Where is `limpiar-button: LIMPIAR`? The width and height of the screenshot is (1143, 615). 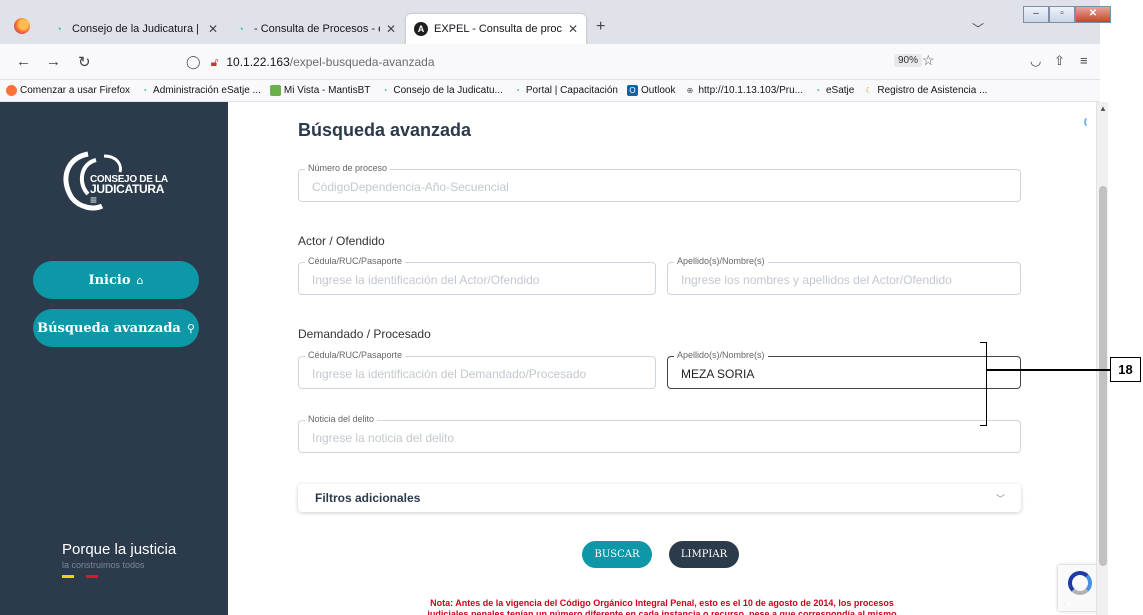
limpiar-button: LIMPIAR is located at coordinates (704, 554).